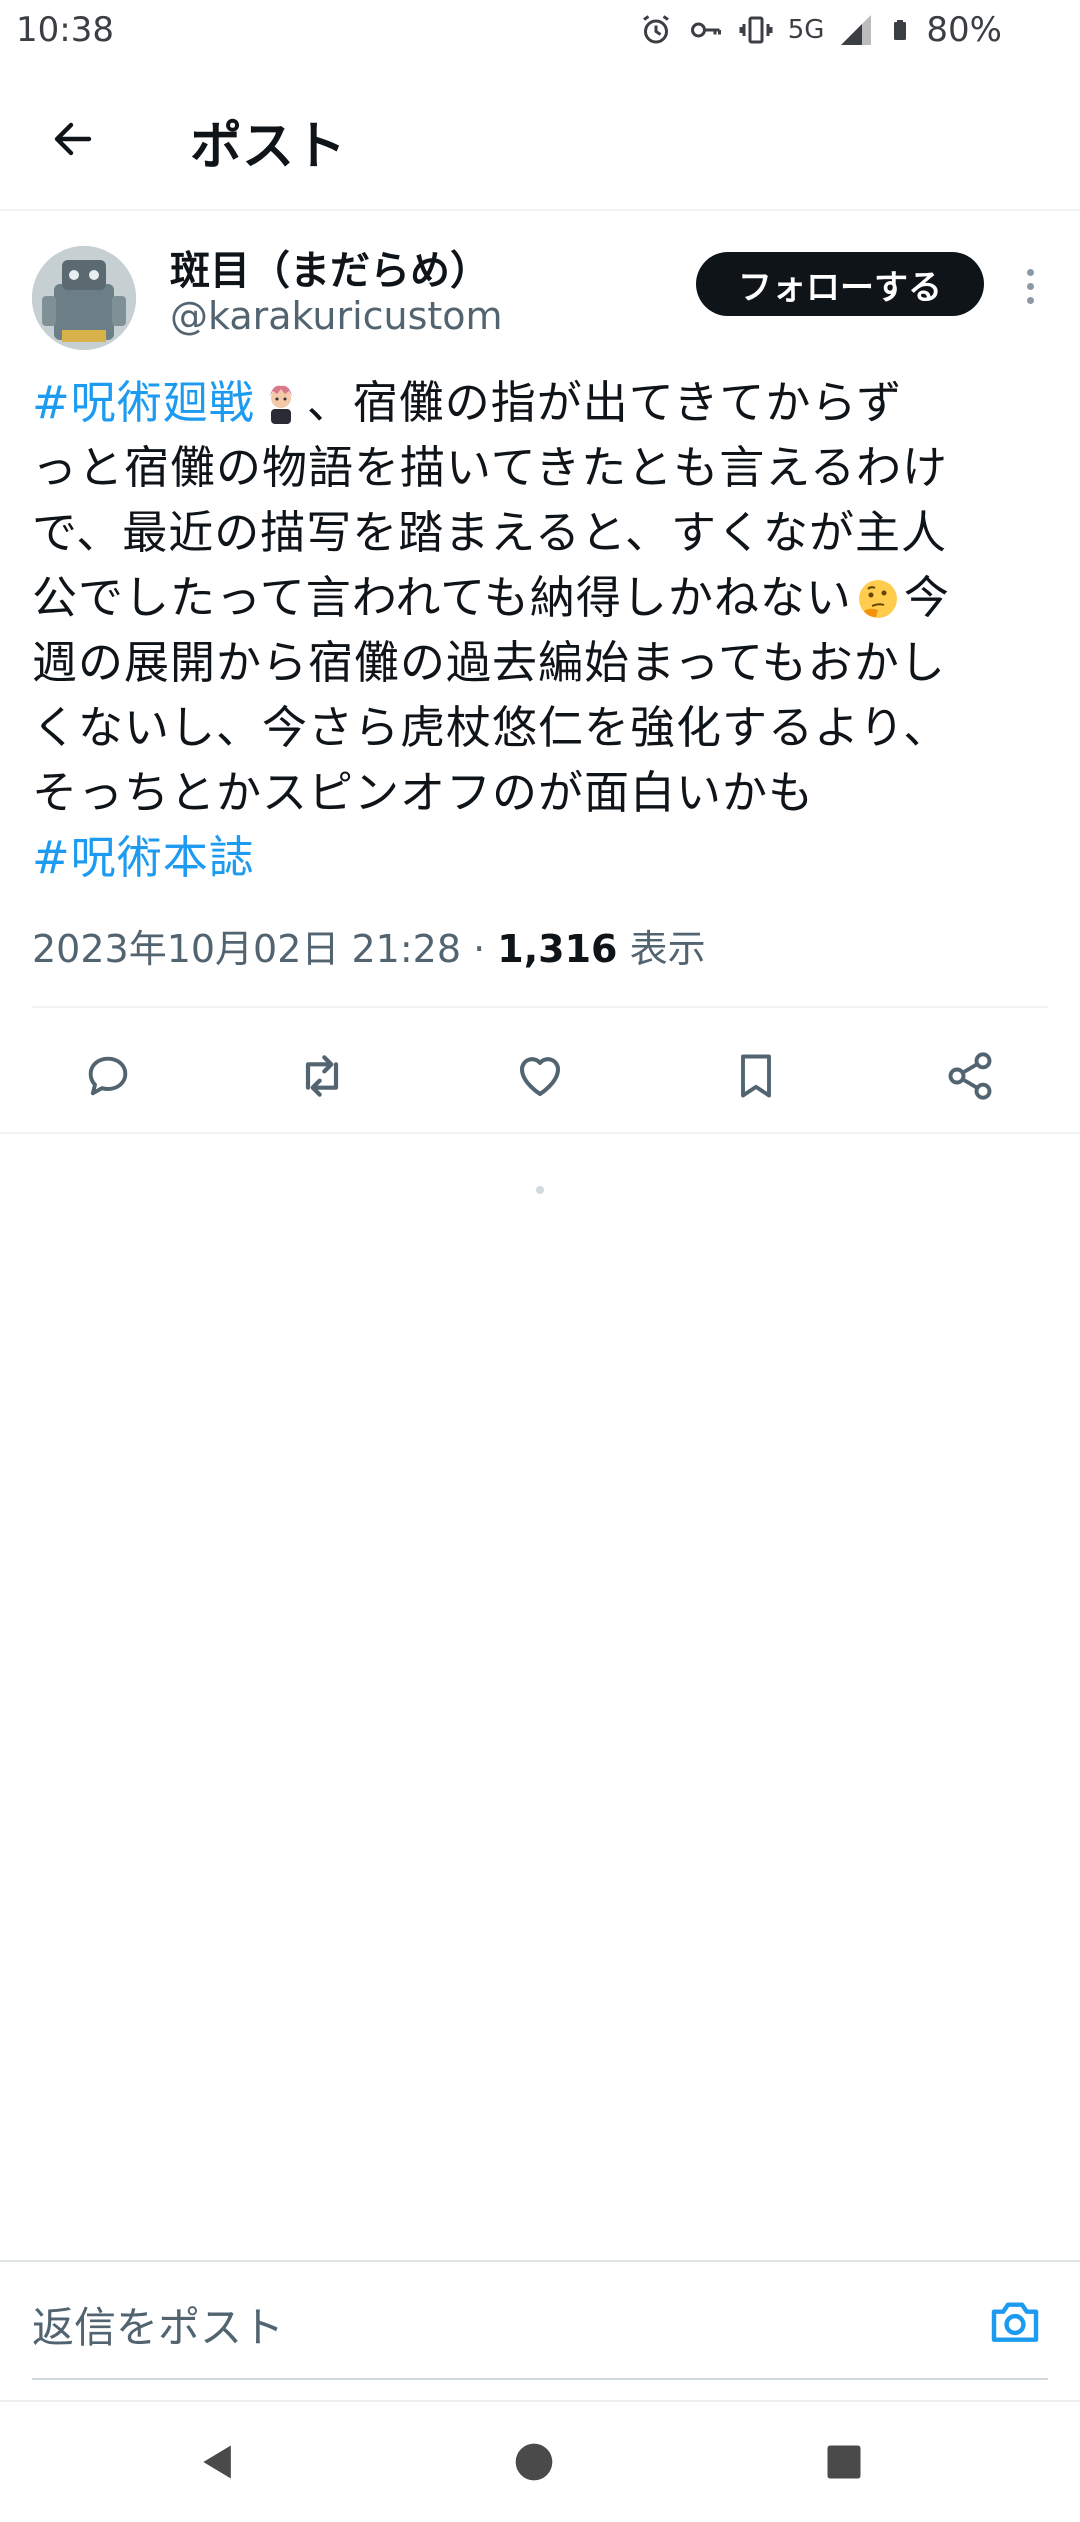 The image size is (1080, 2522). I want to click on status-time: 10:38, so click(65, 30).